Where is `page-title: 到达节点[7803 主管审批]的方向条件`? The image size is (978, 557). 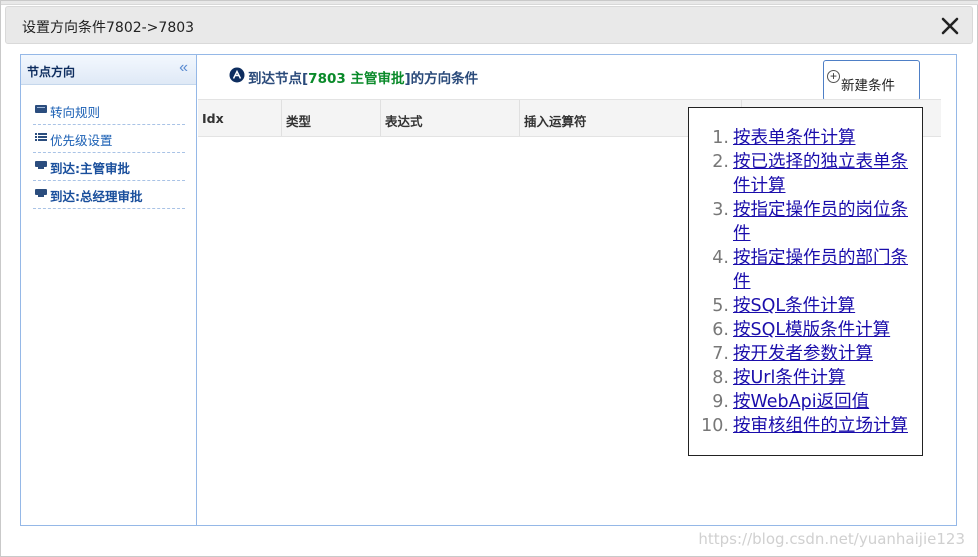
page-title: 到达节点[7803 主管审批]的方向条件 is located at coordinates (363, 77).